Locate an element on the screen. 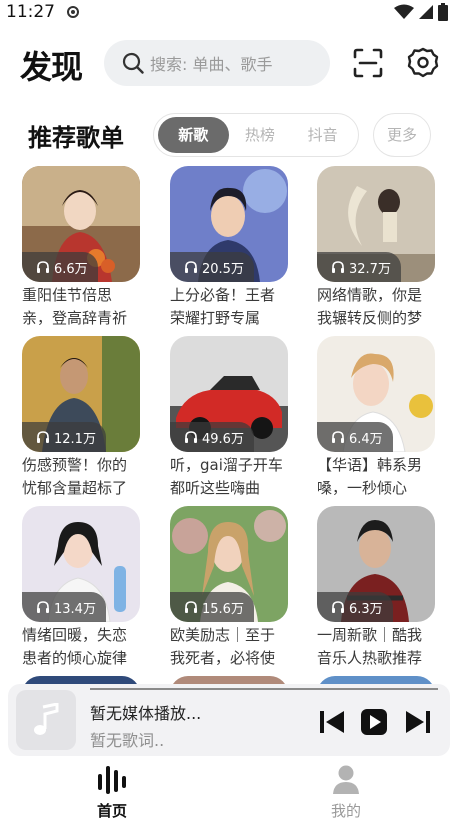  play-count: 6.4万 is located at coordinates (366, 439).